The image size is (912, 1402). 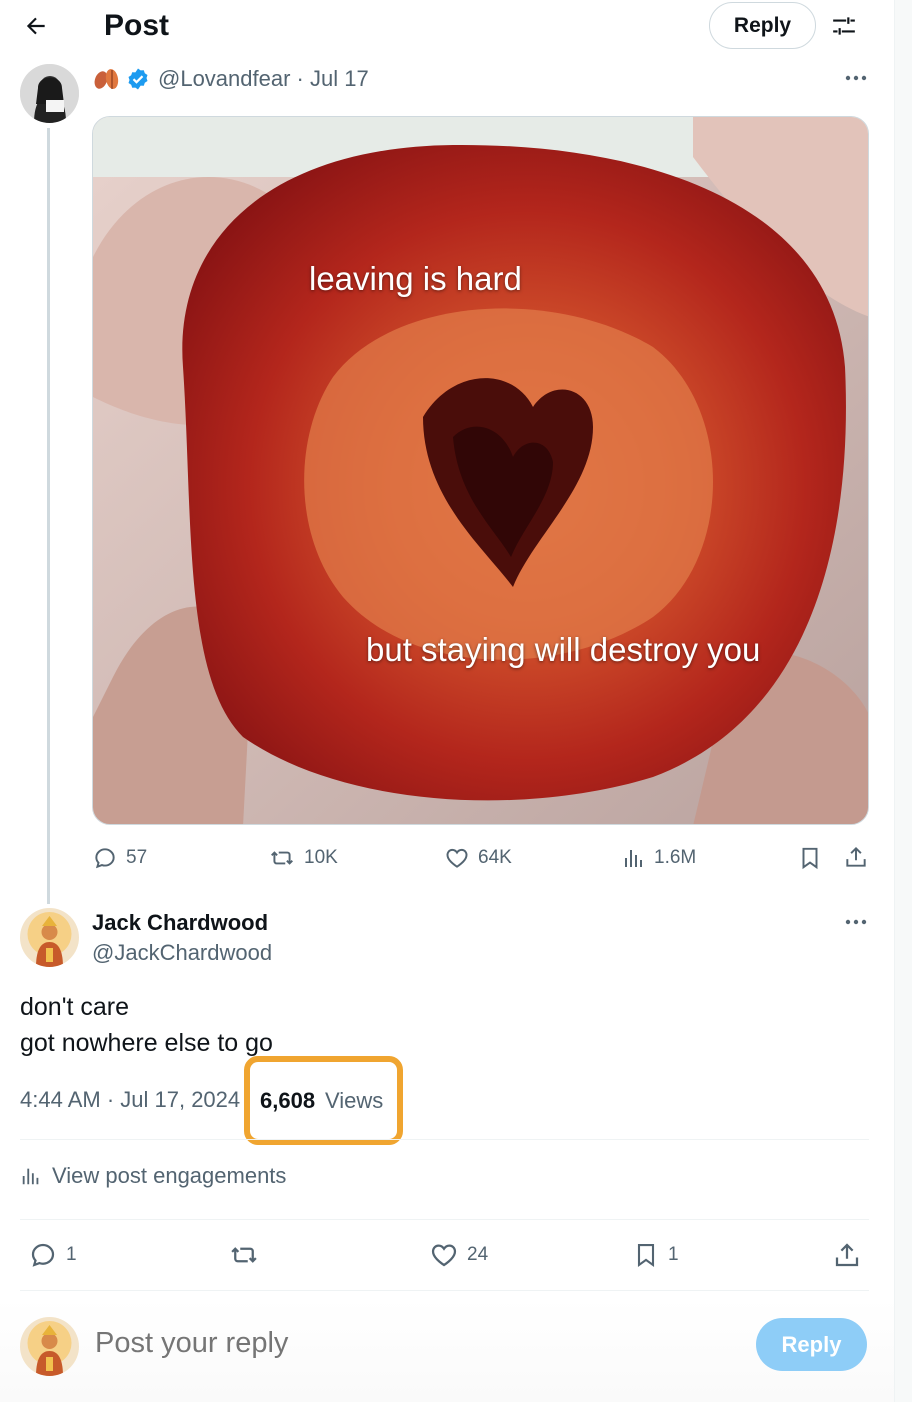 I want to click on leaves-emoji-icon, so click(x=107, y=79).